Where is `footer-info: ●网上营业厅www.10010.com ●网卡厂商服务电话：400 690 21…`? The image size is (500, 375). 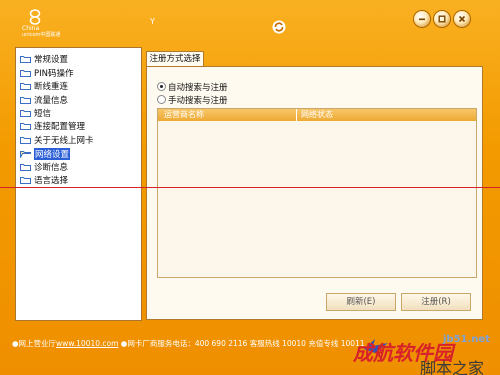
footer-info: ●网上营业厅www.10010.com ●网卡厂商服务电话：400 690 21… is located at coordinates (188, 343).